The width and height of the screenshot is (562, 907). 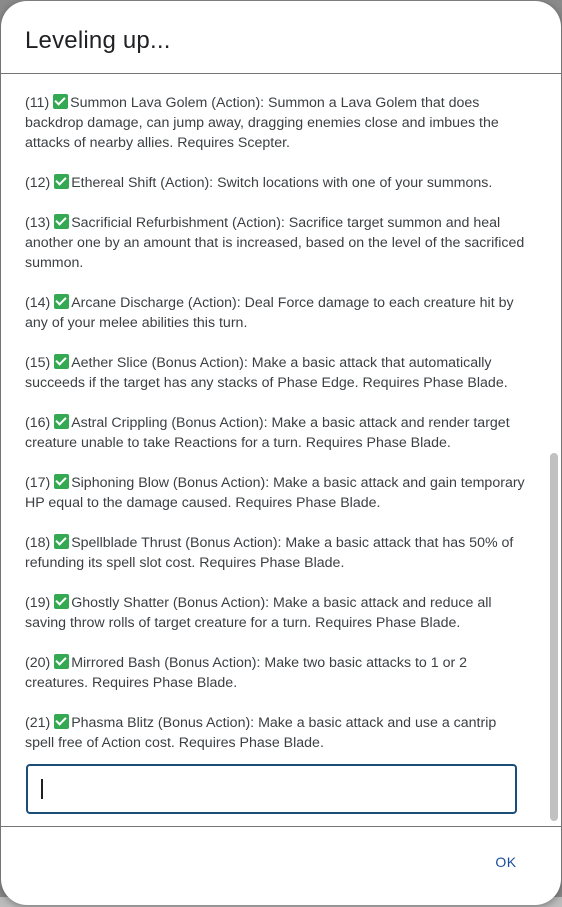 I want to click on response-input, so click(x=271, y=789).